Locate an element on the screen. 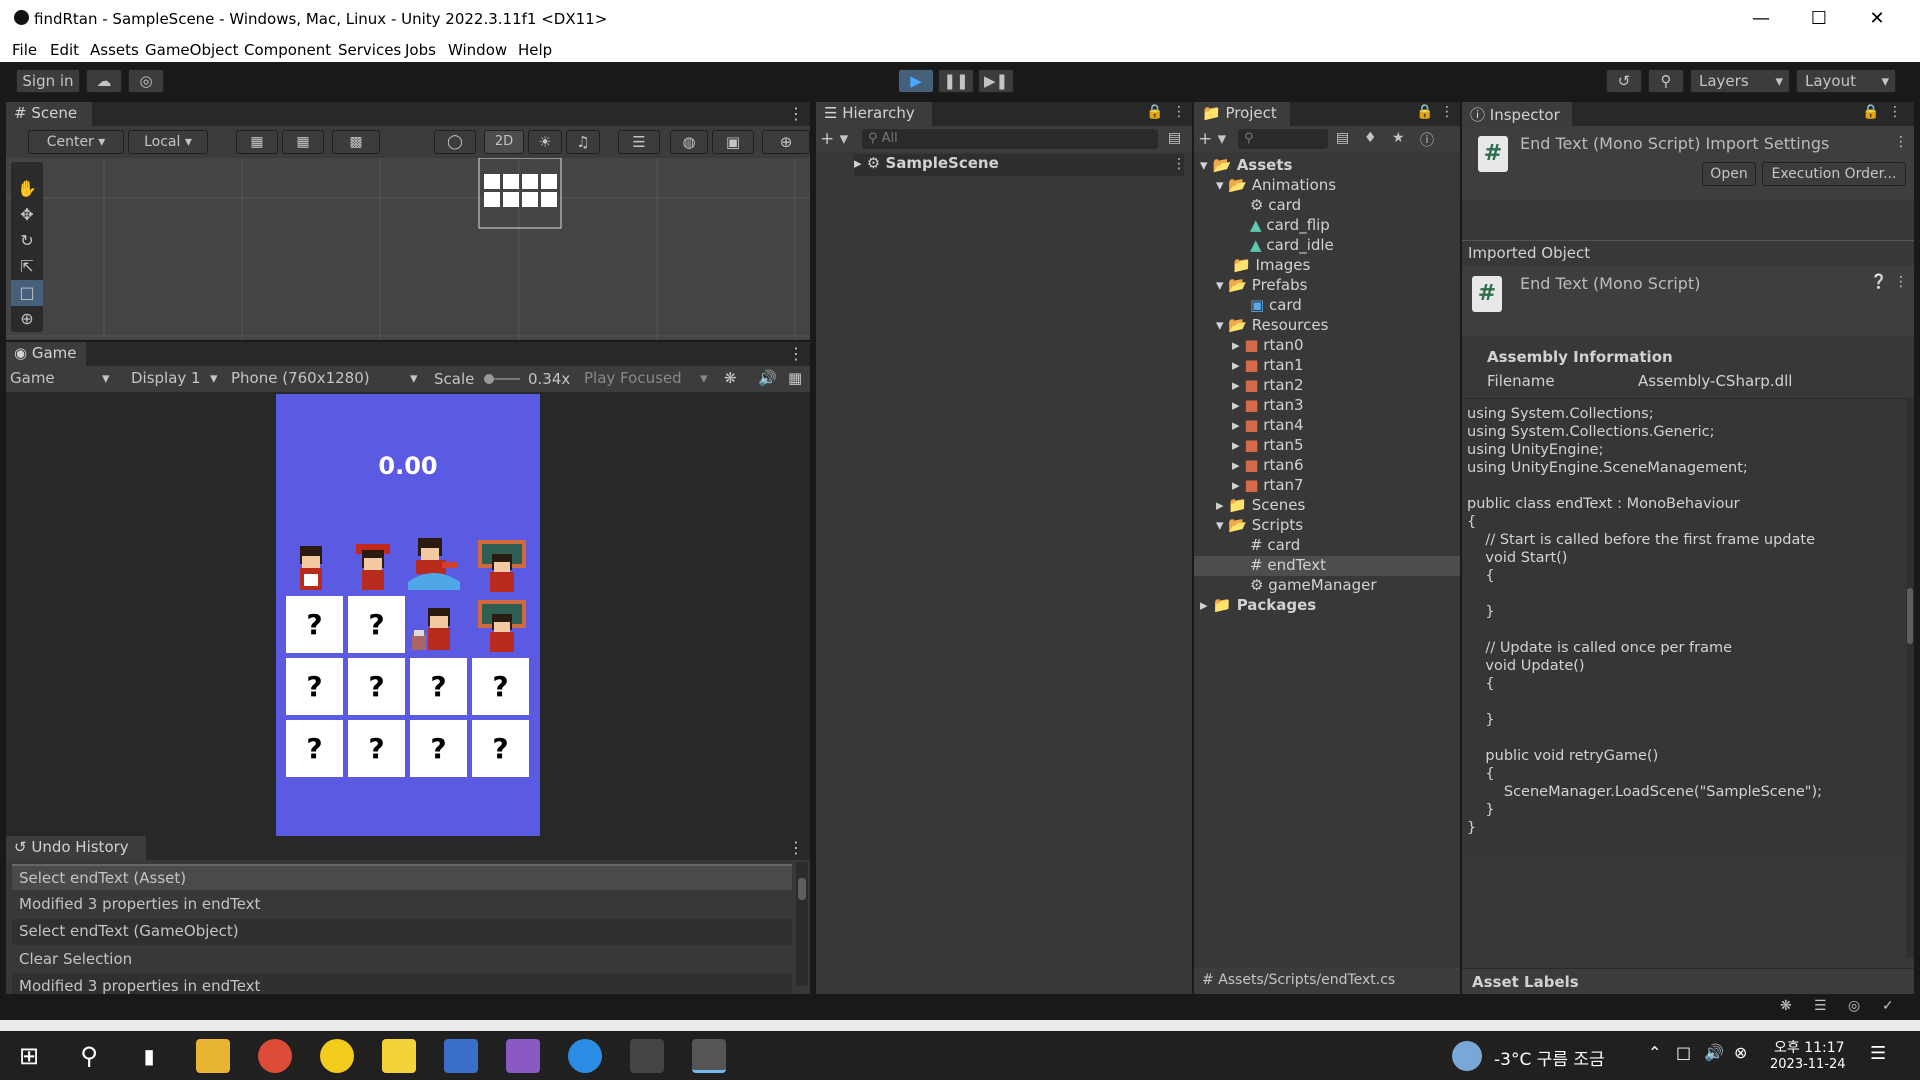 The image size is (1920, 1080). undo-item: Clear Selection is located at coordinates (402, 960).